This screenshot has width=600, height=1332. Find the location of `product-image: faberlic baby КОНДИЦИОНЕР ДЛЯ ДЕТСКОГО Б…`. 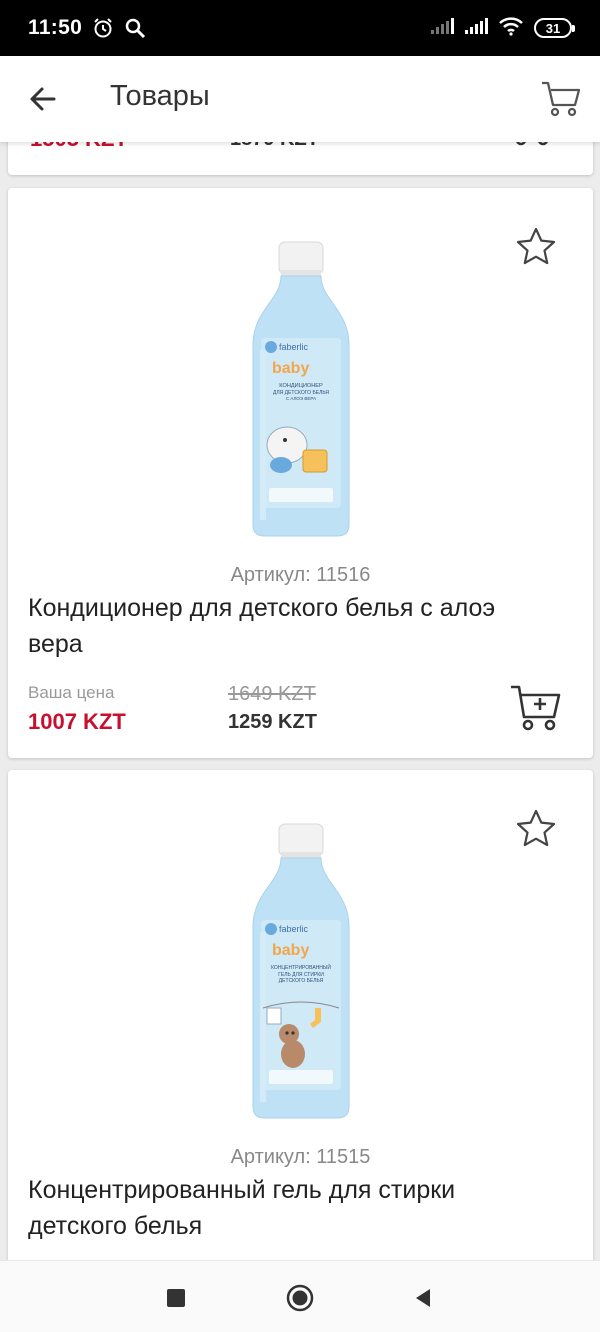

product-image: faberlic baby КОНДИЦИОНЕР ДЛЯ ДЕТСКОГО Б… is located at coordinates (301, 390).